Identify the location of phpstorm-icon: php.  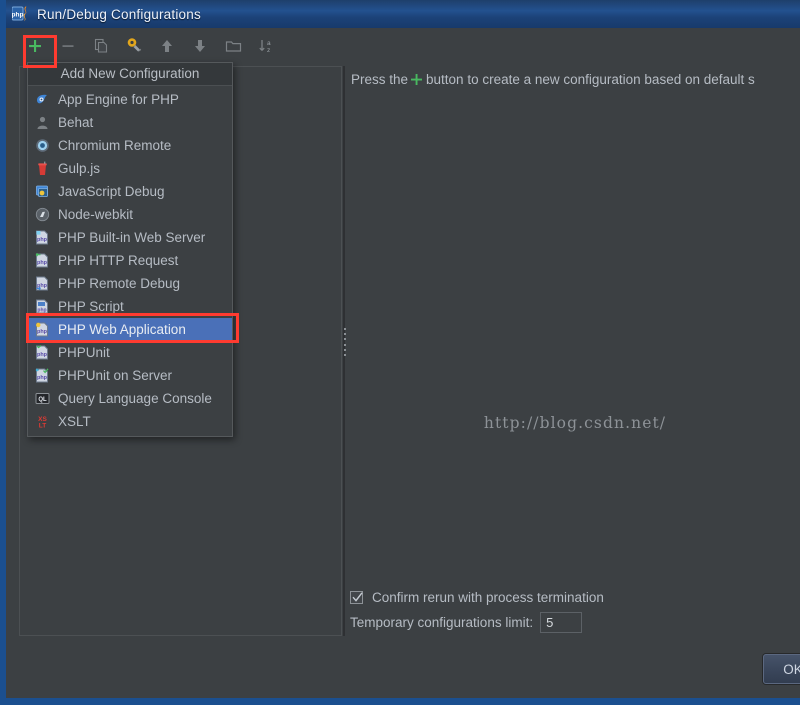
(20, 14).